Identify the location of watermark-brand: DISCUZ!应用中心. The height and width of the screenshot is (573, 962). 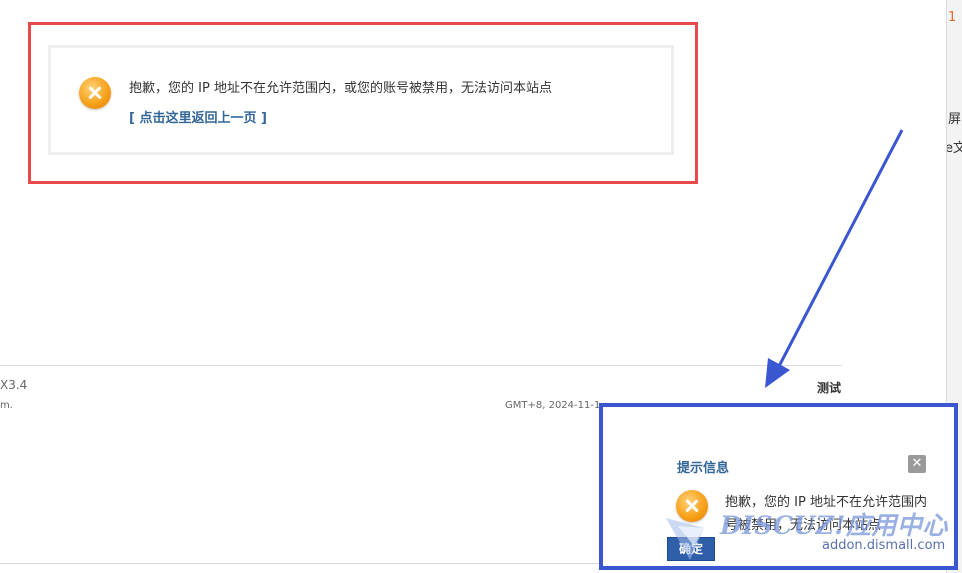
(834, 525).